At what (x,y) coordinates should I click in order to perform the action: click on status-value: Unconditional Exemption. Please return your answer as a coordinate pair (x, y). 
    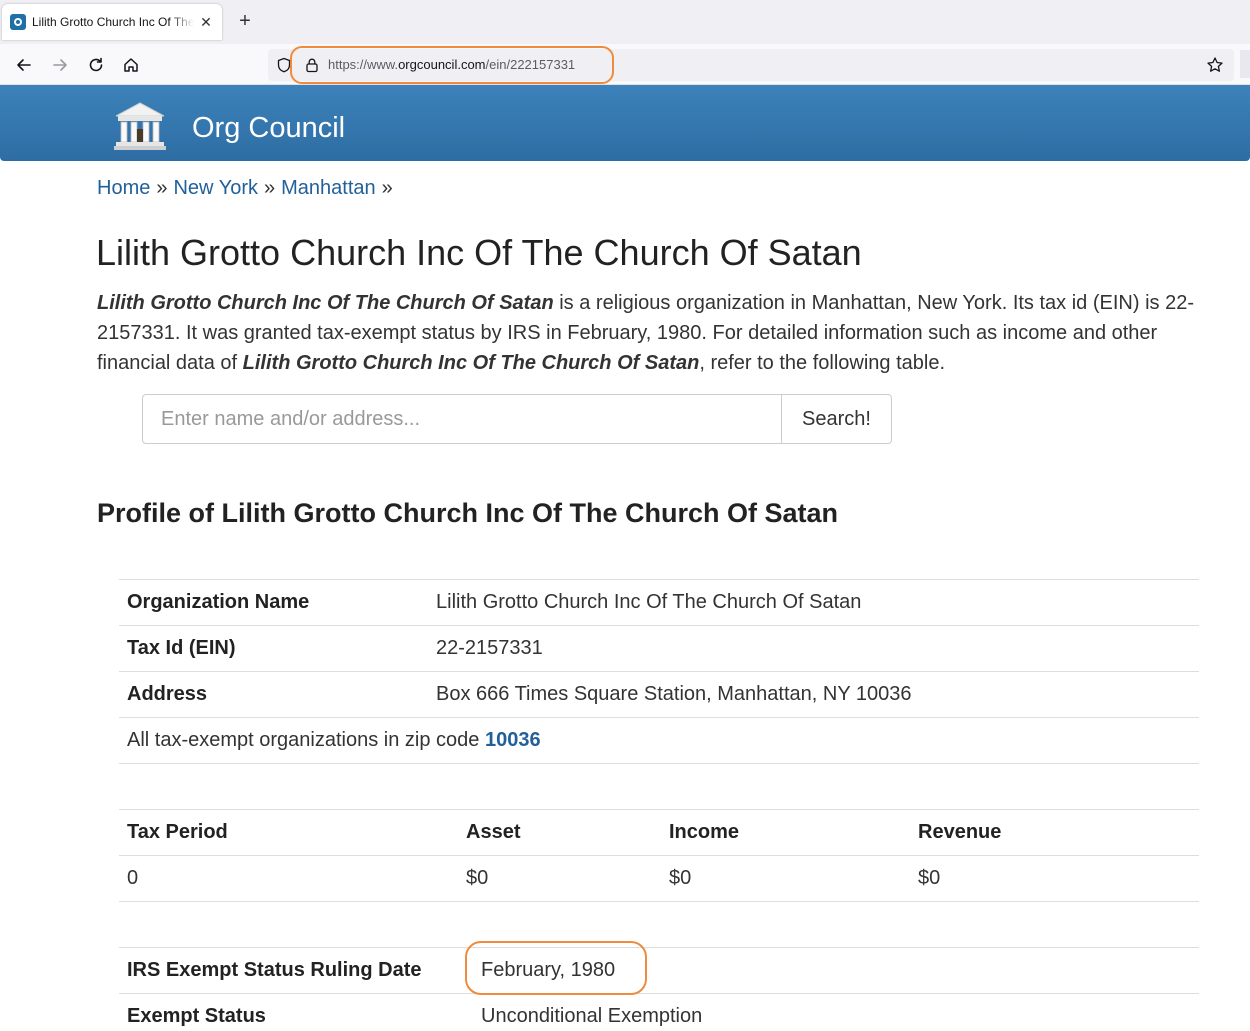
    Looking at the image, I should click on (836, 1012).